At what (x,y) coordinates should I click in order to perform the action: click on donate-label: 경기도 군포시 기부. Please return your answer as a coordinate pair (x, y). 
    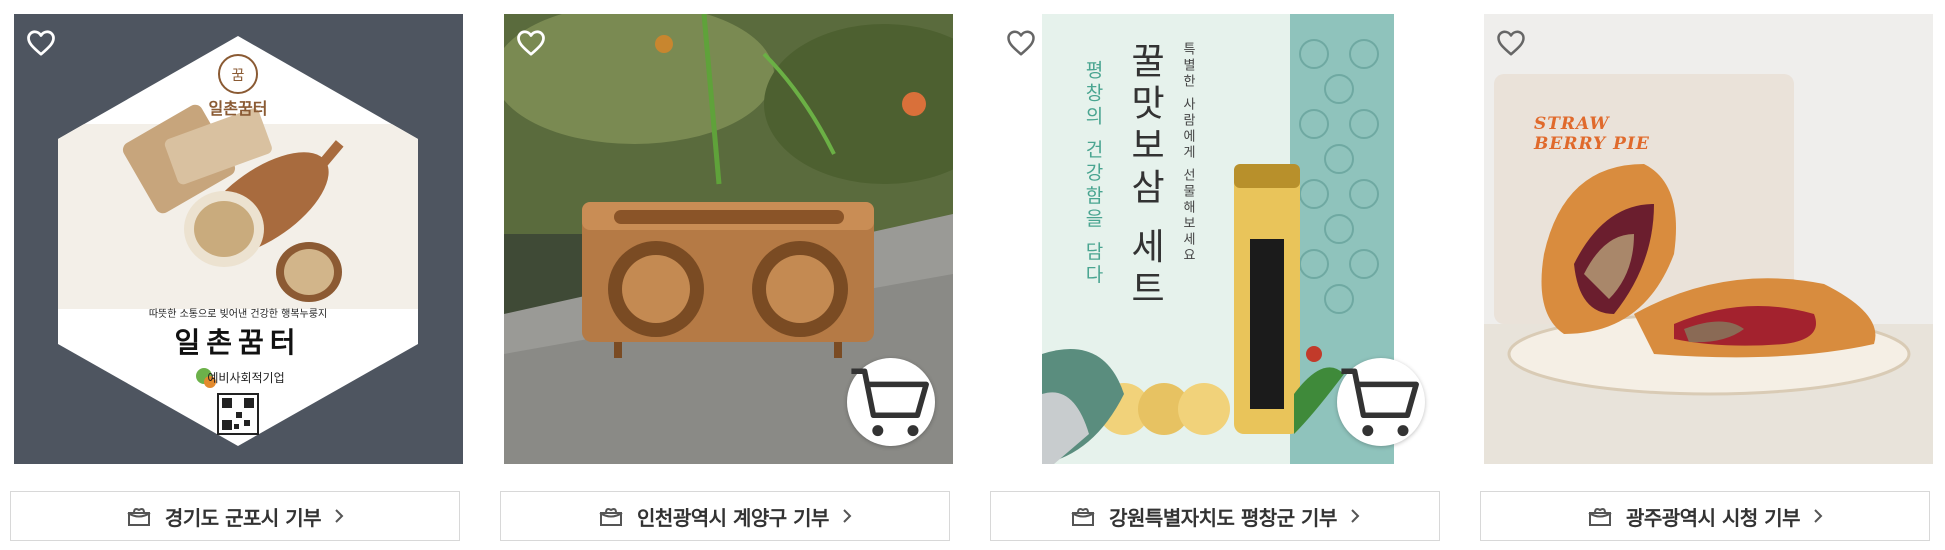
    Looking at the image, I should click on (243, 517).